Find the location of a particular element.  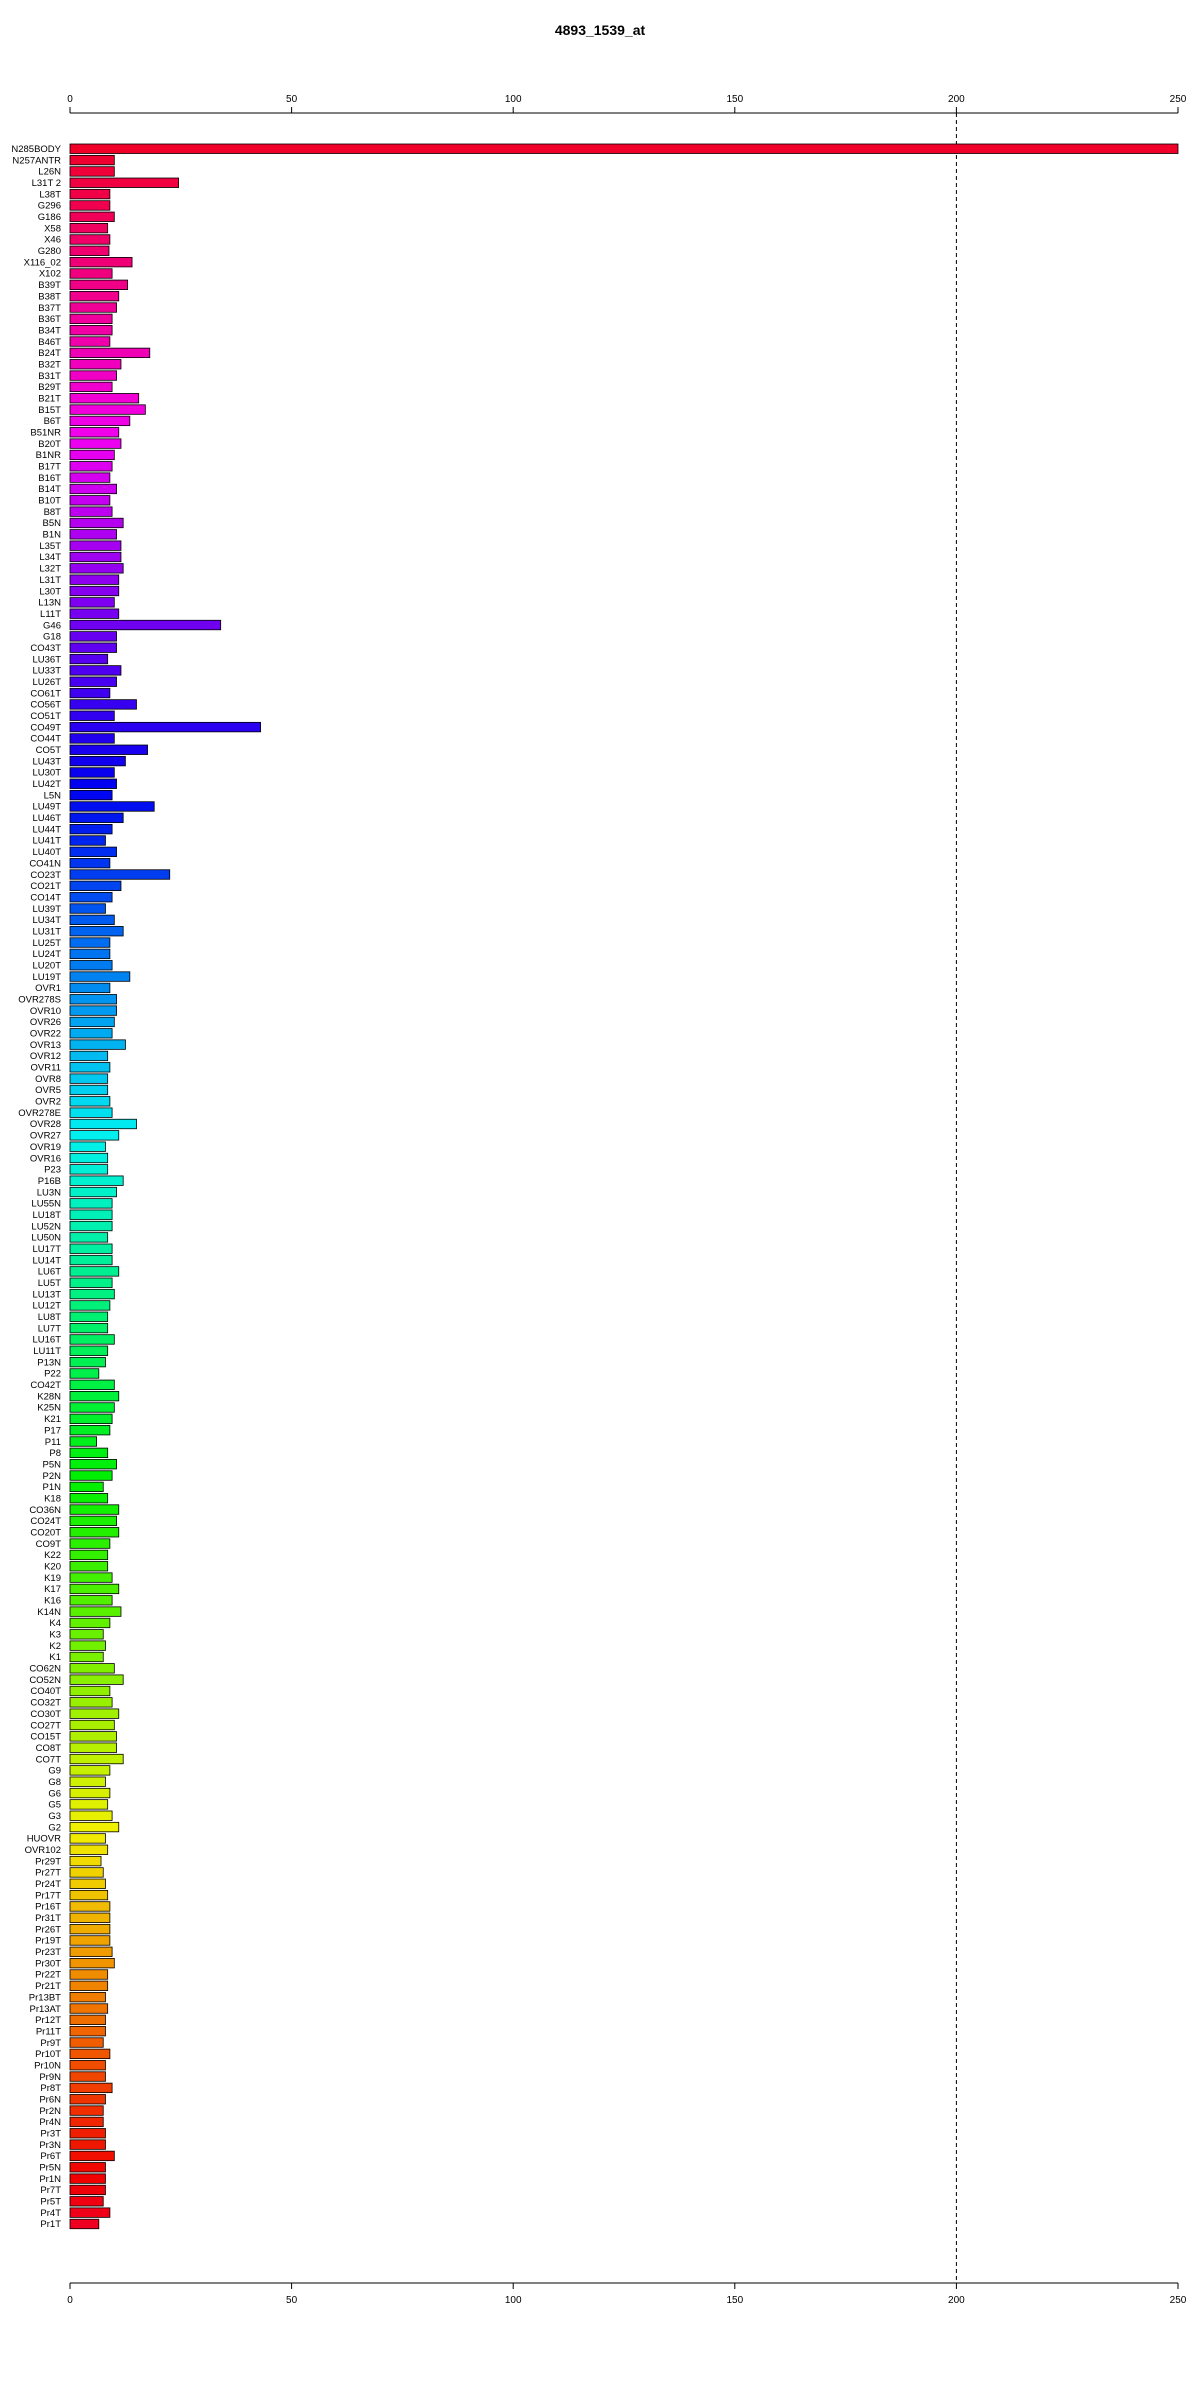

category-label: B1N is located at coordinates (52, 535).